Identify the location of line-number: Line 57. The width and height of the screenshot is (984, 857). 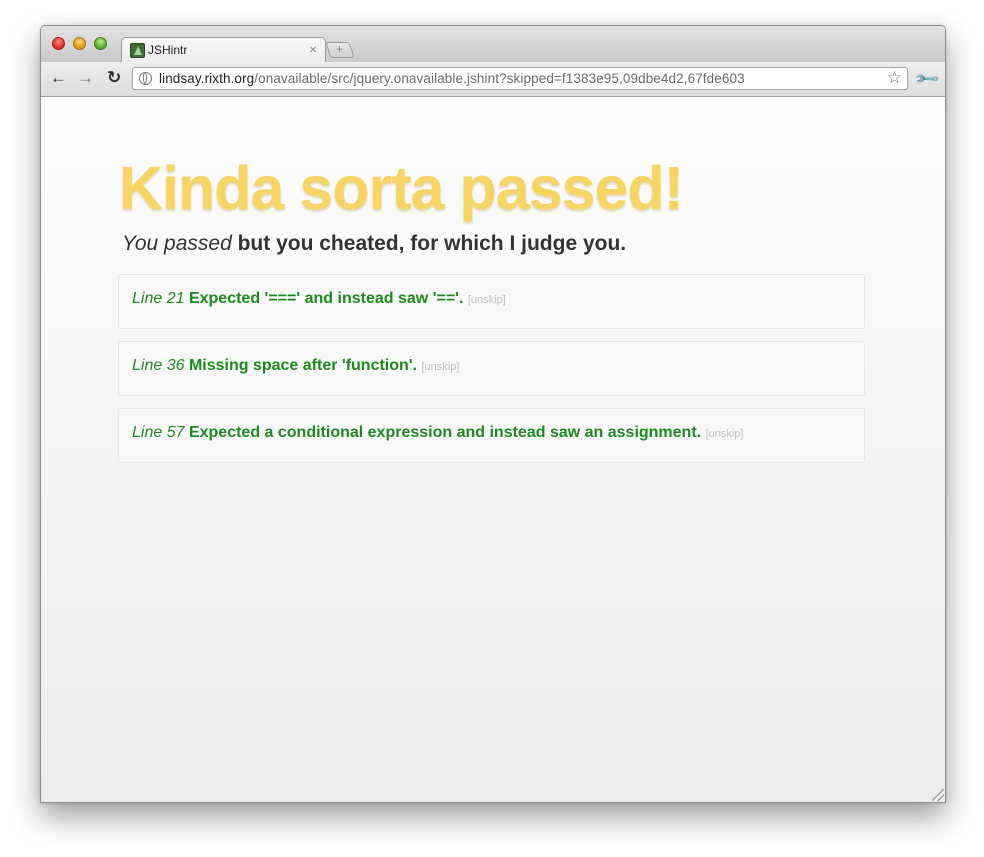
(158, 432).